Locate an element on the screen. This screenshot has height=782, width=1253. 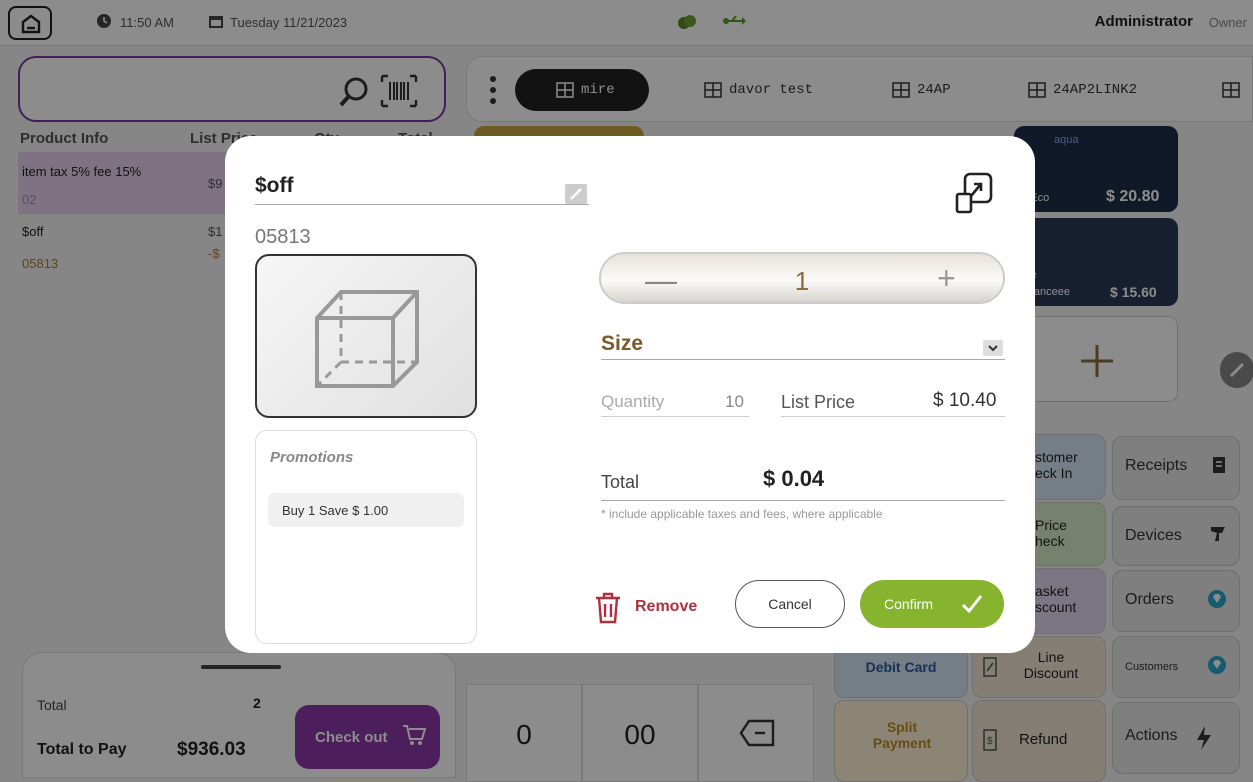
product-image-placeholder is located at coordinates (366, 336).